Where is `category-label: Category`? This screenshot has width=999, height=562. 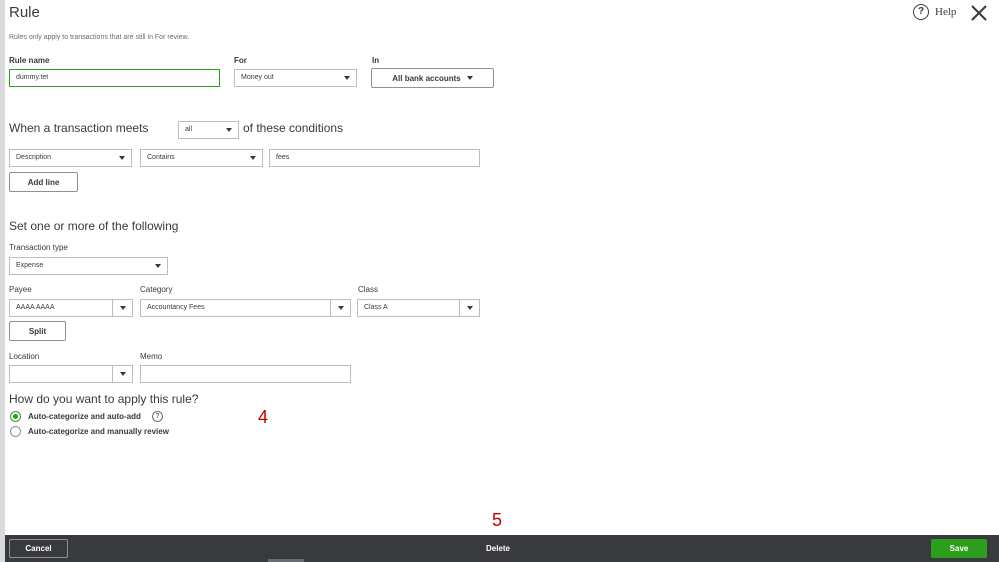
category-label: Category is located at coordinates (156, 289).